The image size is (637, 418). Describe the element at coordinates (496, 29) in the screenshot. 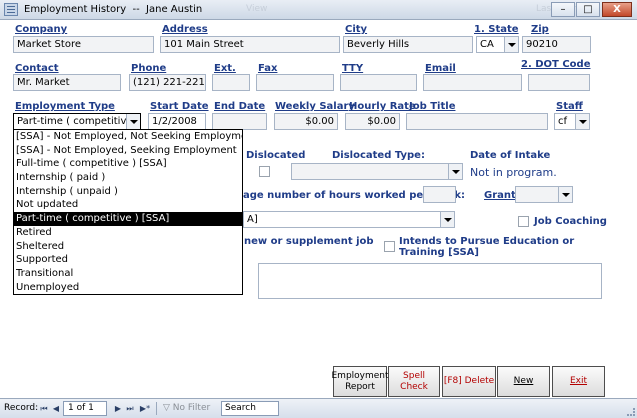

I see `state-label: 1. State` at that location.